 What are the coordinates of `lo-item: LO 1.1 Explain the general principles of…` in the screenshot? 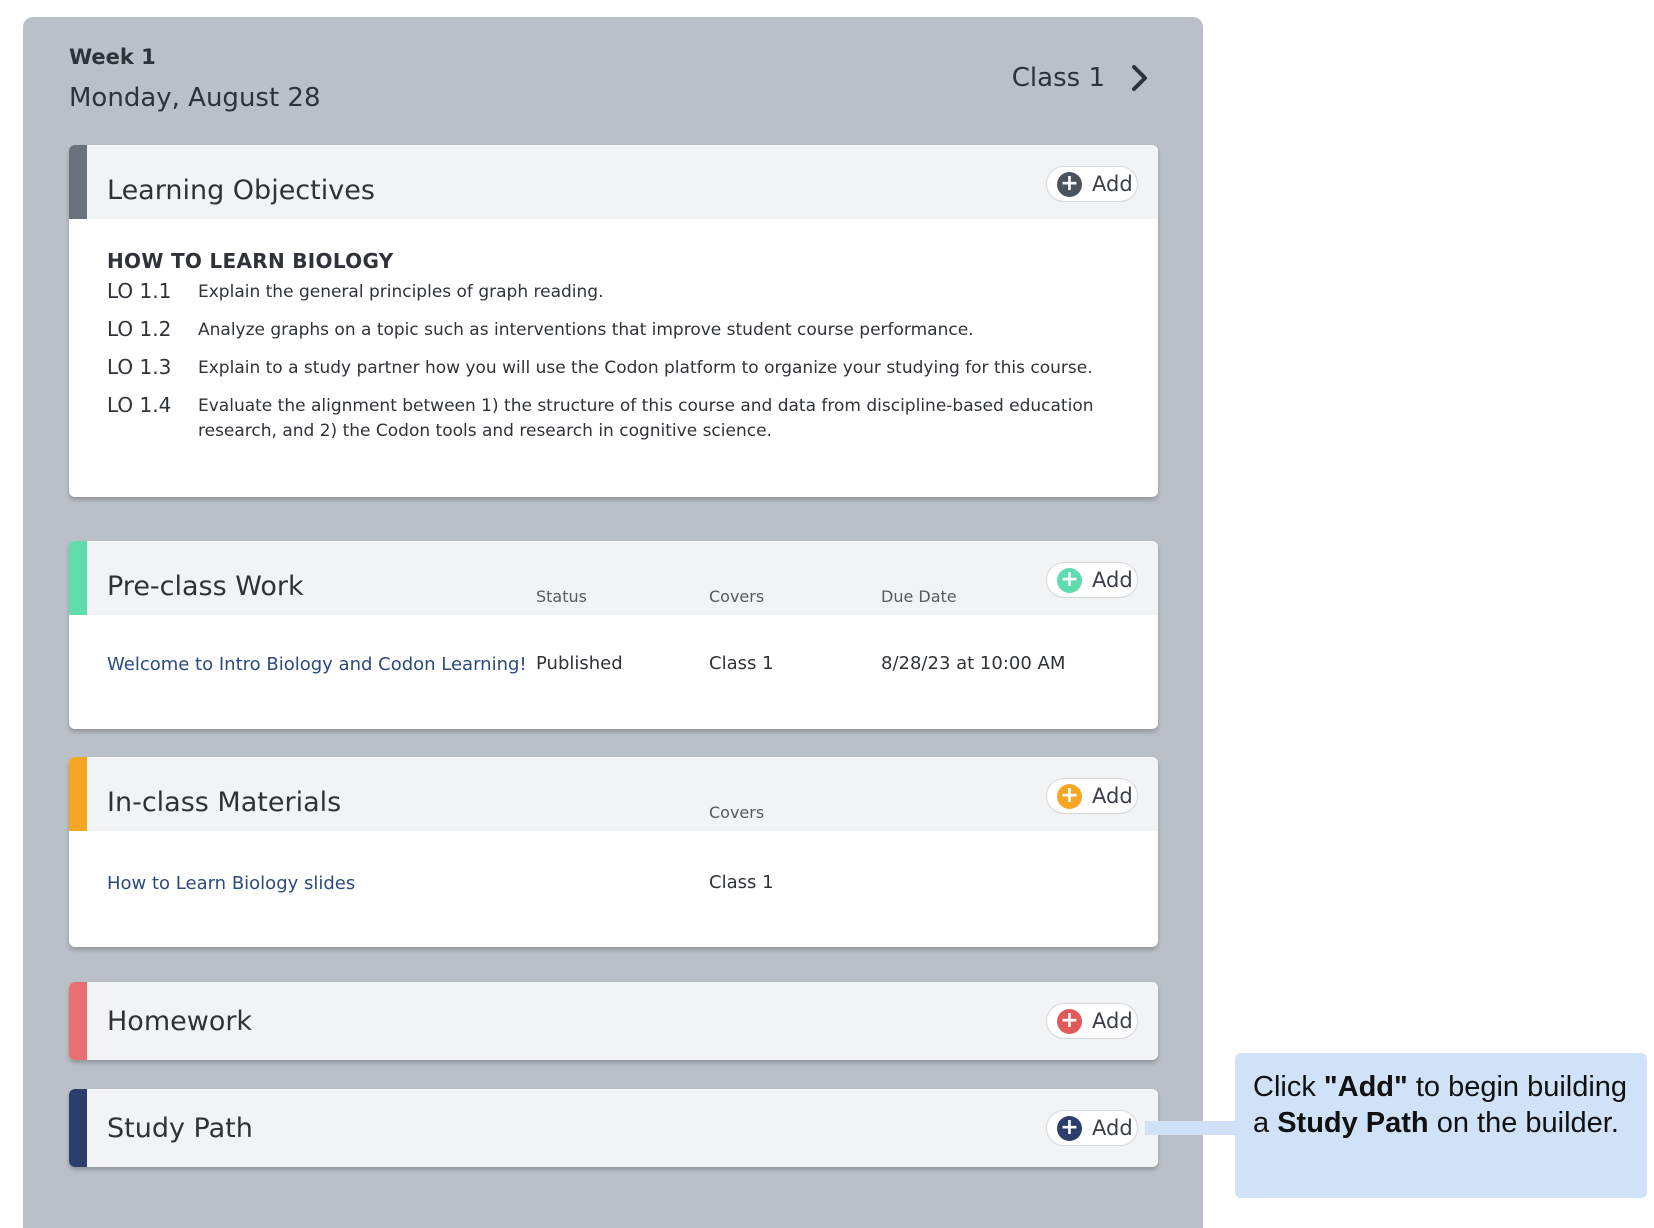 It's located at (612, 292).